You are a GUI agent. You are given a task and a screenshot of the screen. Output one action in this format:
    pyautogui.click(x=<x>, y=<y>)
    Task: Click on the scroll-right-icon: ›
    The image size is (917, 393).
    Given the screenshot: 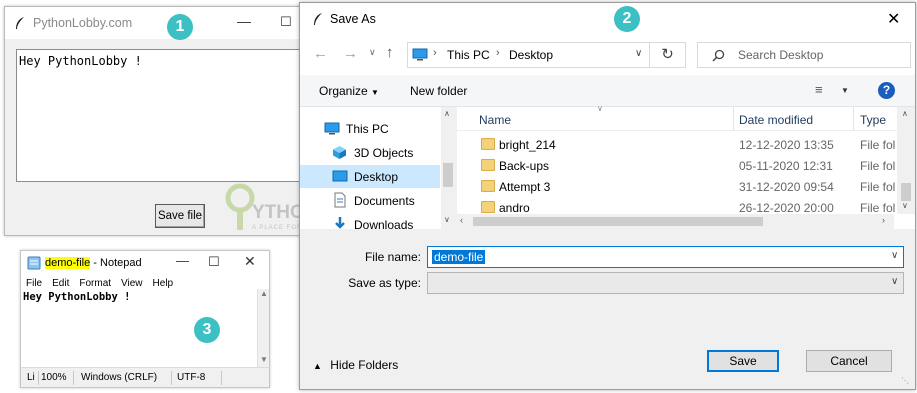 What is the action you would take?
    pyautogui.click(x=883, y=220)
    